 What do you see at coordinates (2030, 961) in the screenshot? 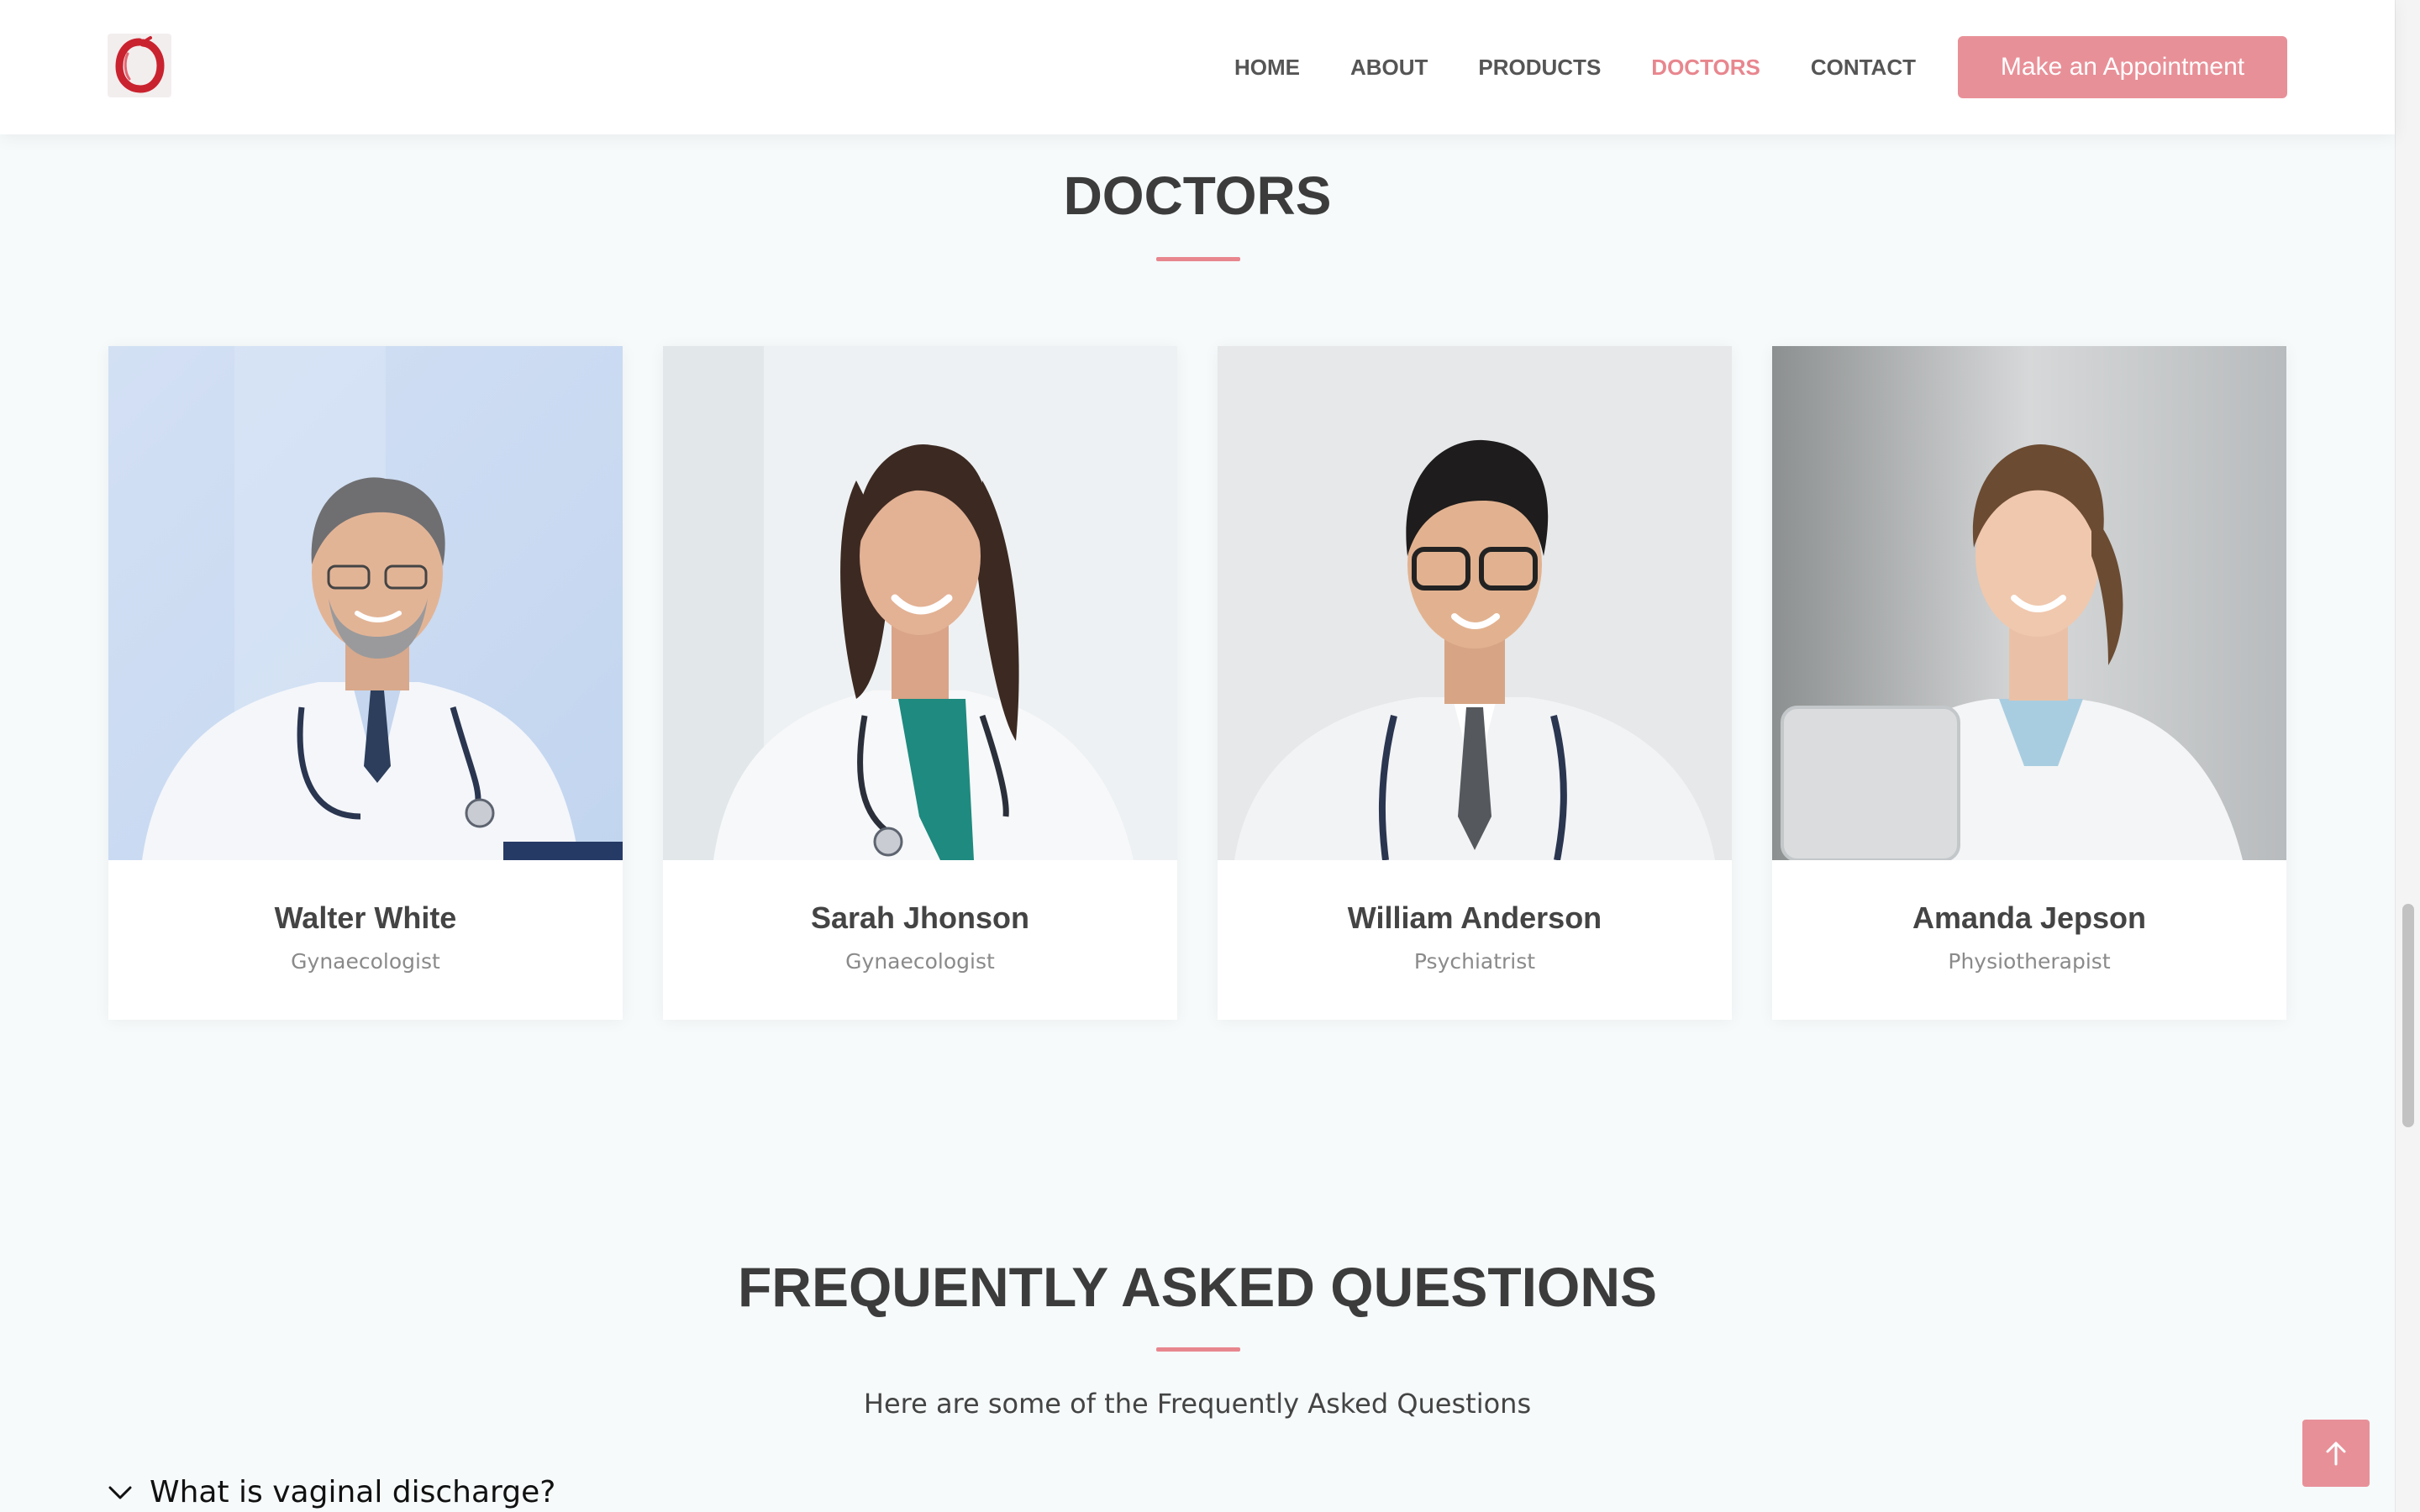
I see `doctor-specialty: Physiotherapist` at bounding box center [2030, 961].